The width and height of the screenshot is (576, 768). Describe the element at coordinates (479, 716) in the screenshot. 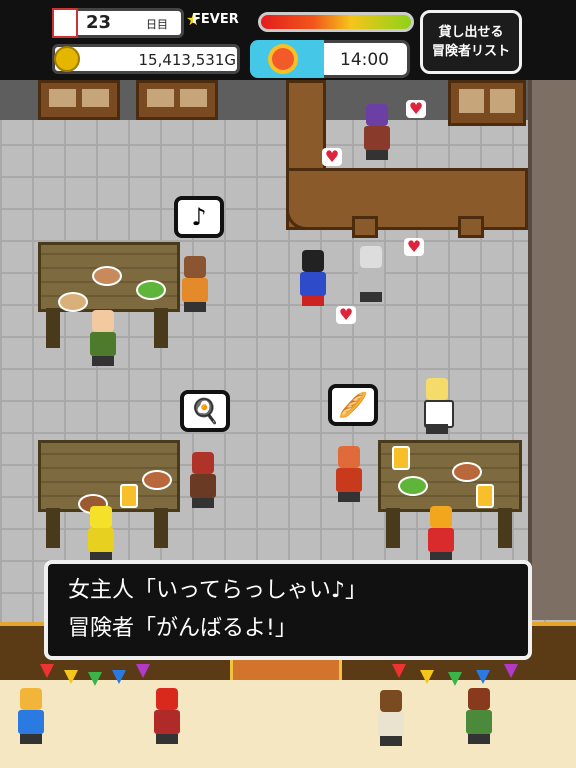

I see `headband-adventurer` at that location.